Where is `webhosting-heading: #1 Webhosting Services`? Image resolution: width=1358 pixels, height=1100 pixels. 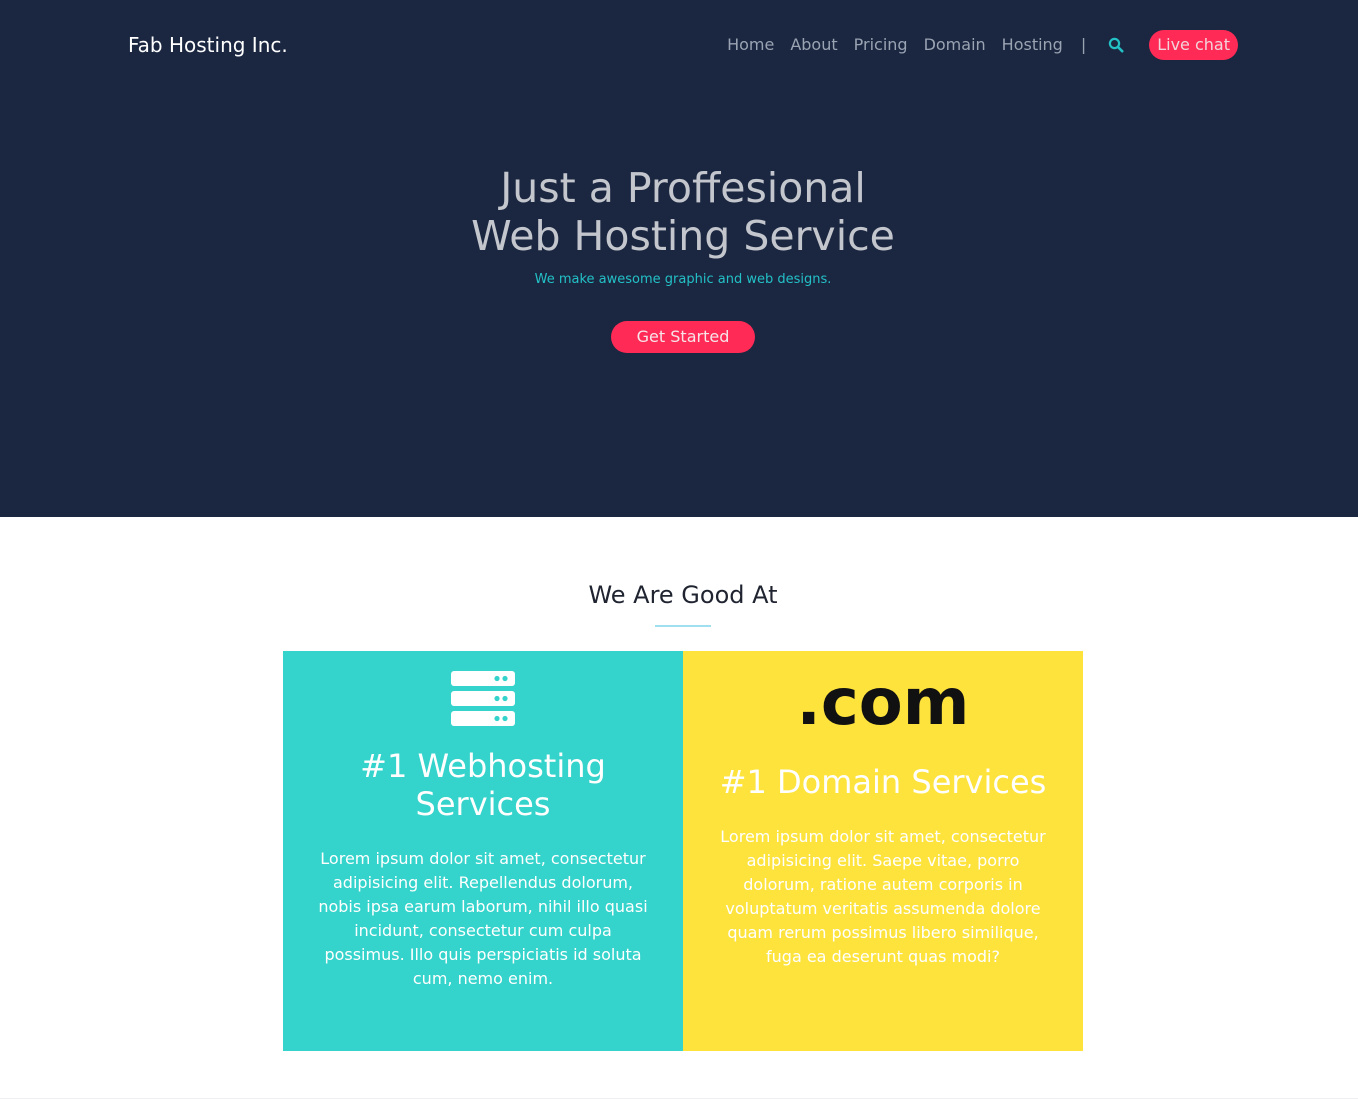 webhosting-heading: #1 Webhosting Services is located at coordinates (483, 785).